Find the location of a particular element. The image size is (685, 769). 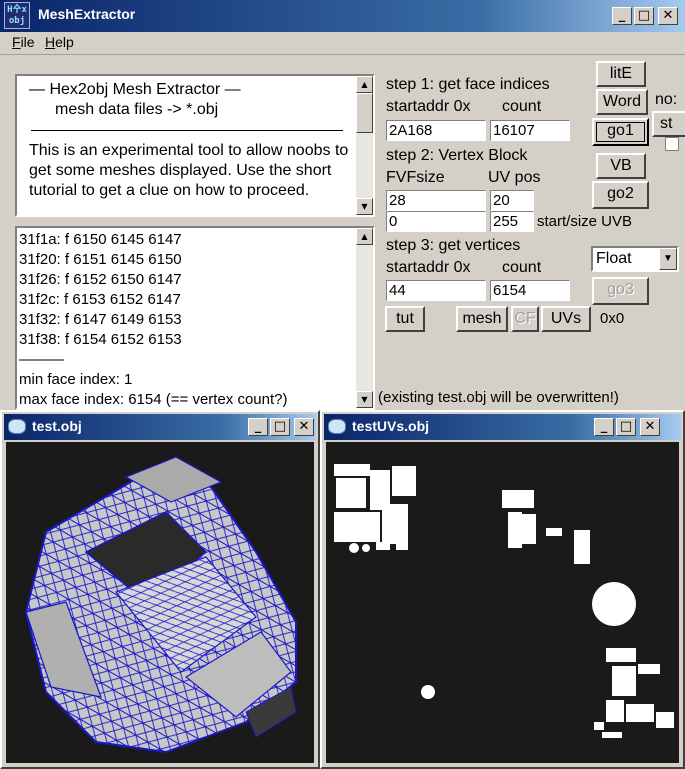

cf-button: CF is located at coordinates (525, 319).